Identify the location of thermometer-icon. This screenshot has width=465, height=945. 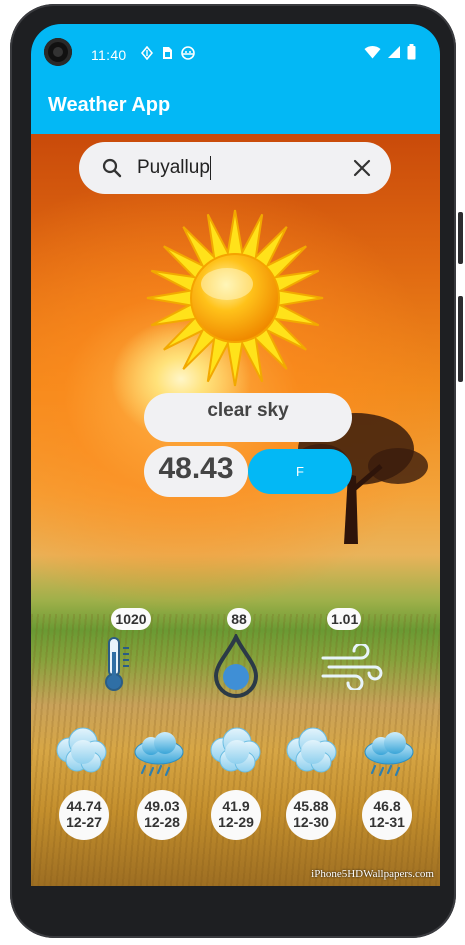
(117, 664).